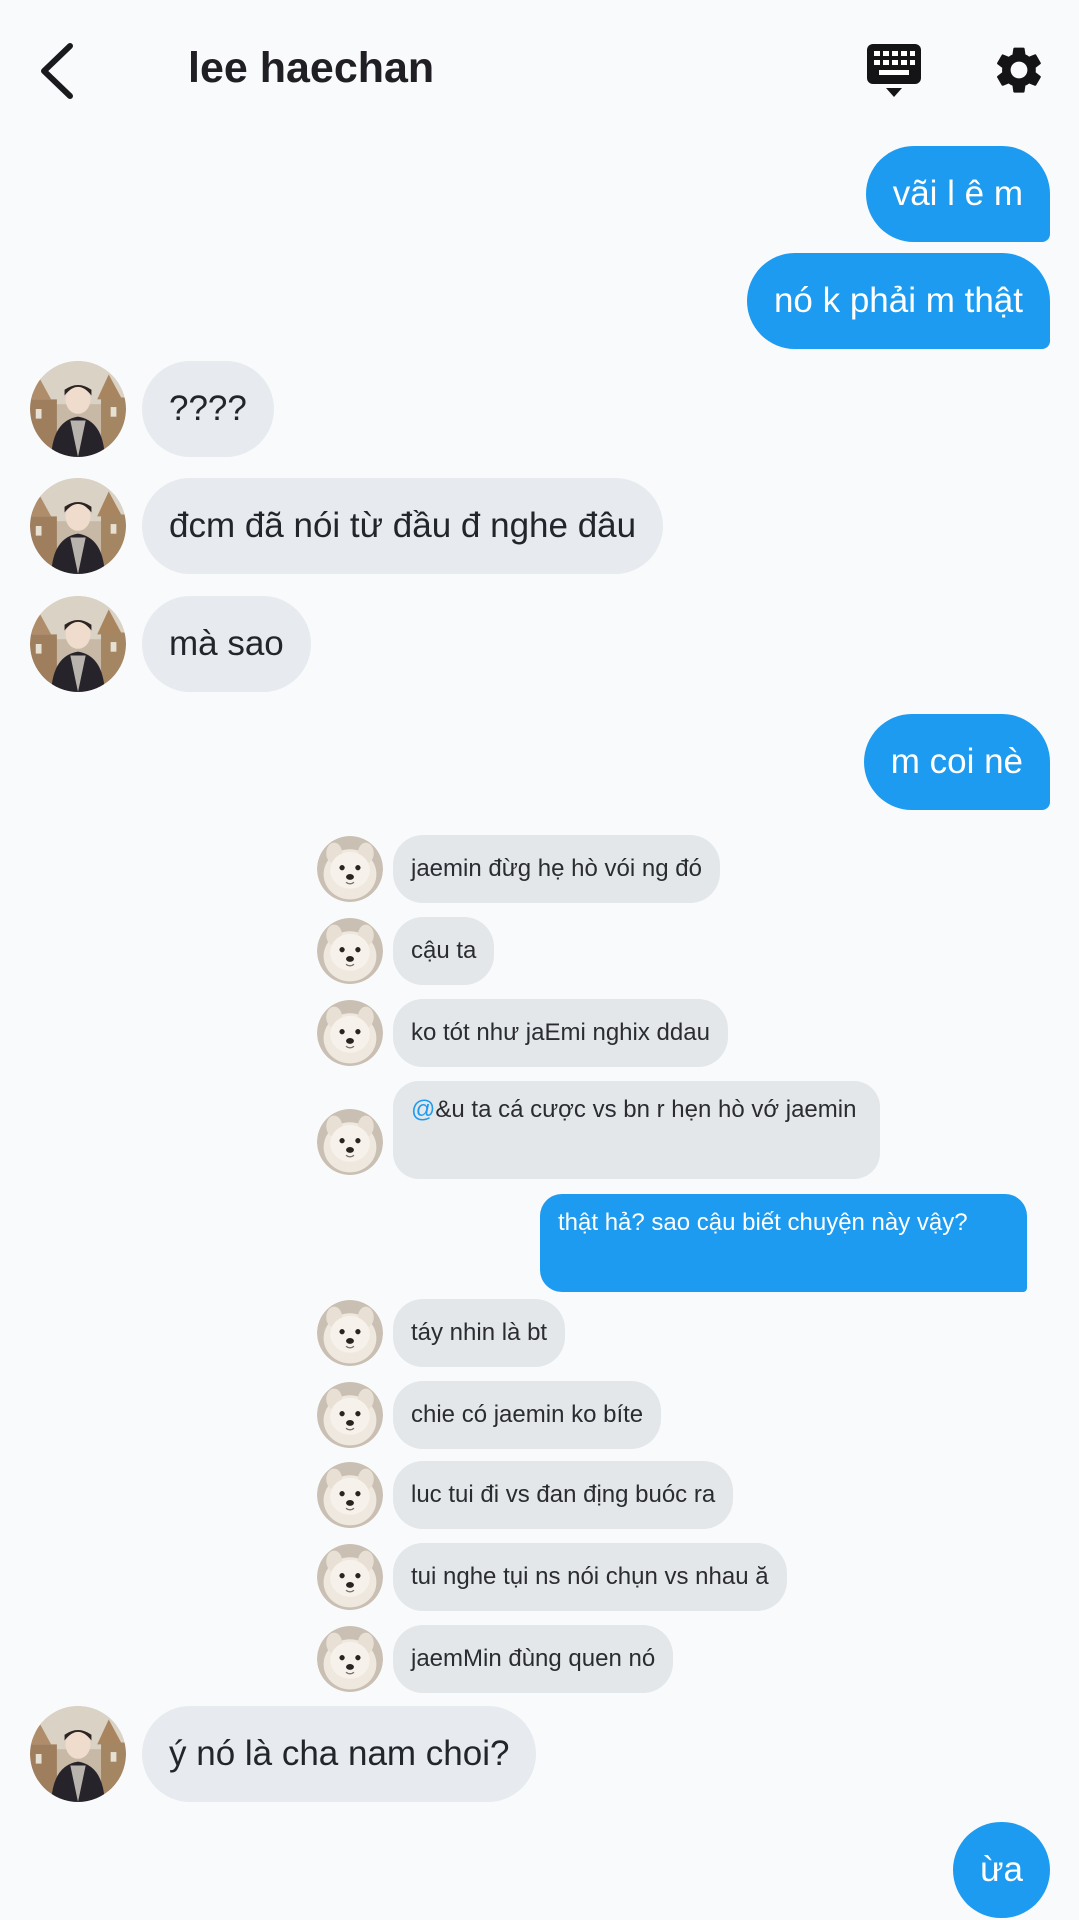 The image size is (1079, 1920). I want to click on message-sent: m coi nè, so click(956, 762).